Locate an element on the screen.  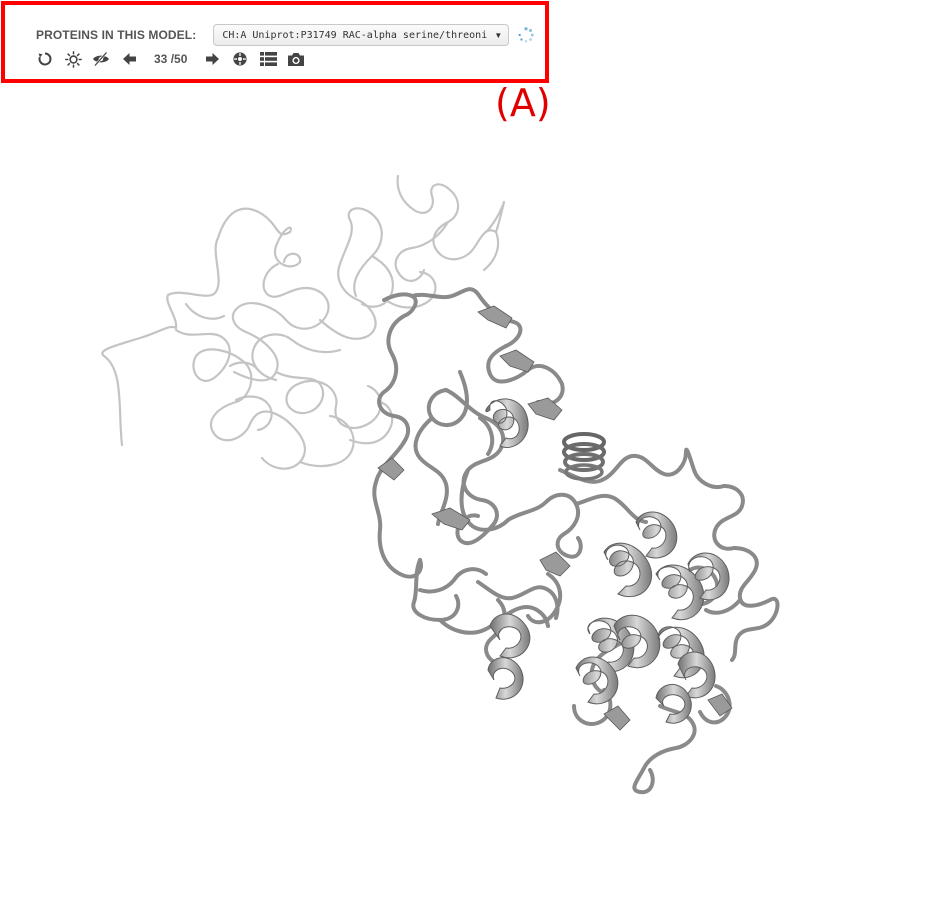
next-model-icon is located at coordinates (212, 59).